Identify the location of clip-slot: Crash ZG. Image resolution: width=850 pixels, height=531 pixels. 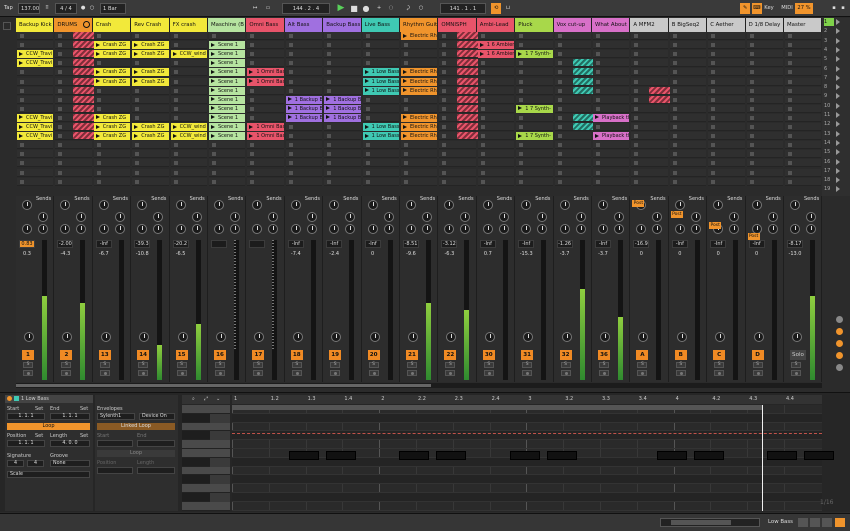
(150, 136).